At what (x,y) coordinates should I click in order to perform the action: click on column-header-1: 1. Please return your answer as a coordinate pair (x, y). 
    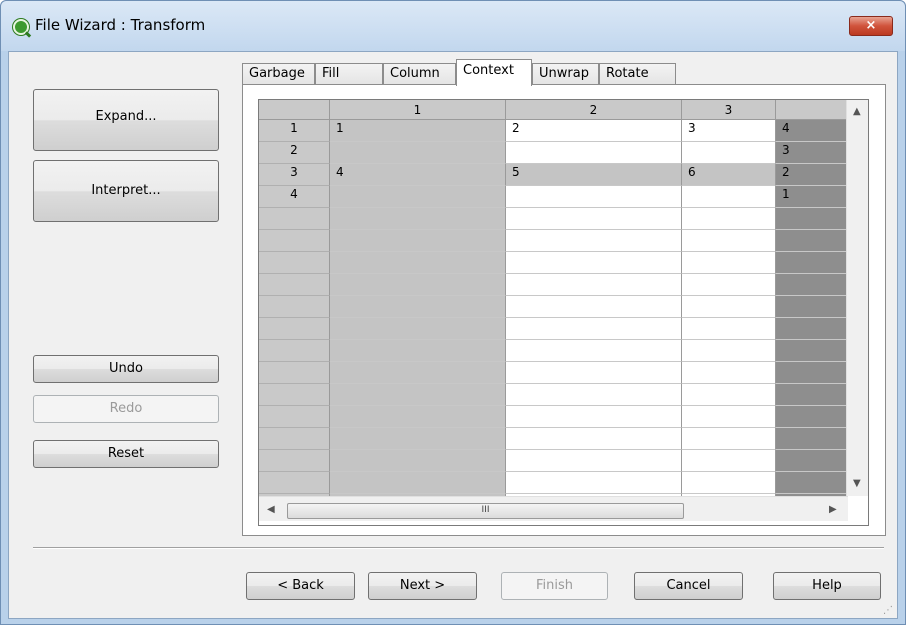
    Looking at the image, I should click on (418, 110).